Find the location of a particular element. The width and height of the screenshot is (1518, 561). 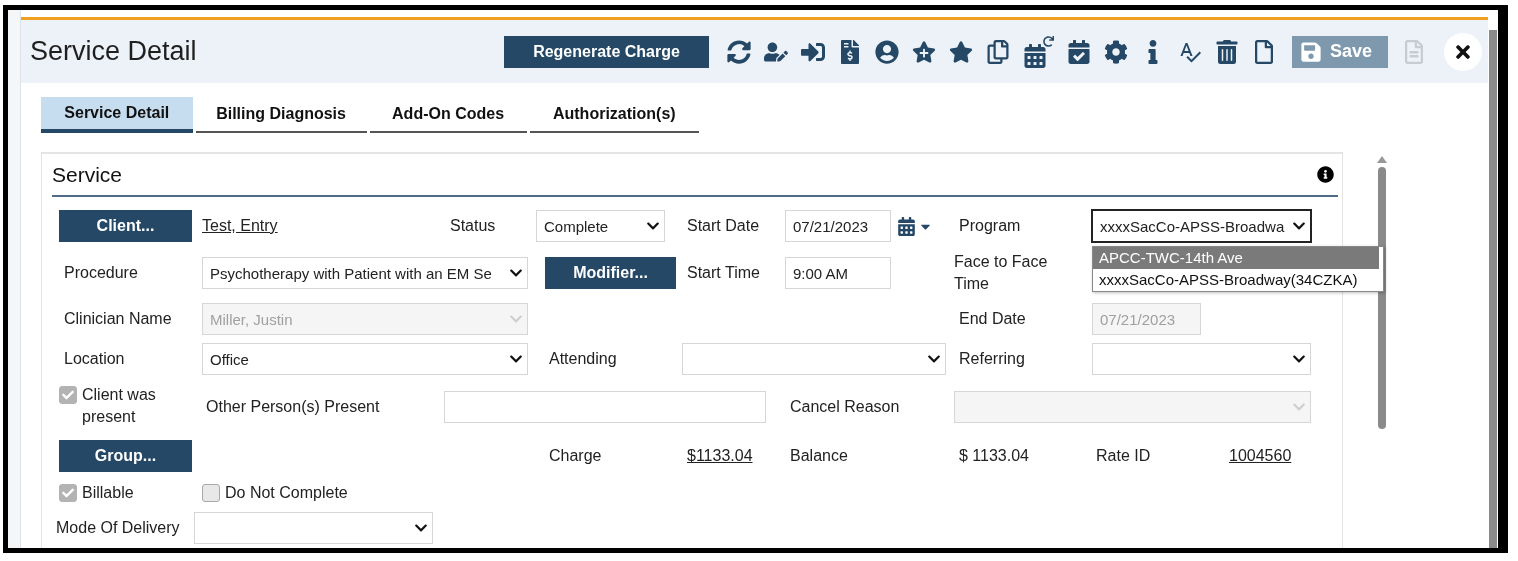

field-label: Location is located at coordinates (94, 359).